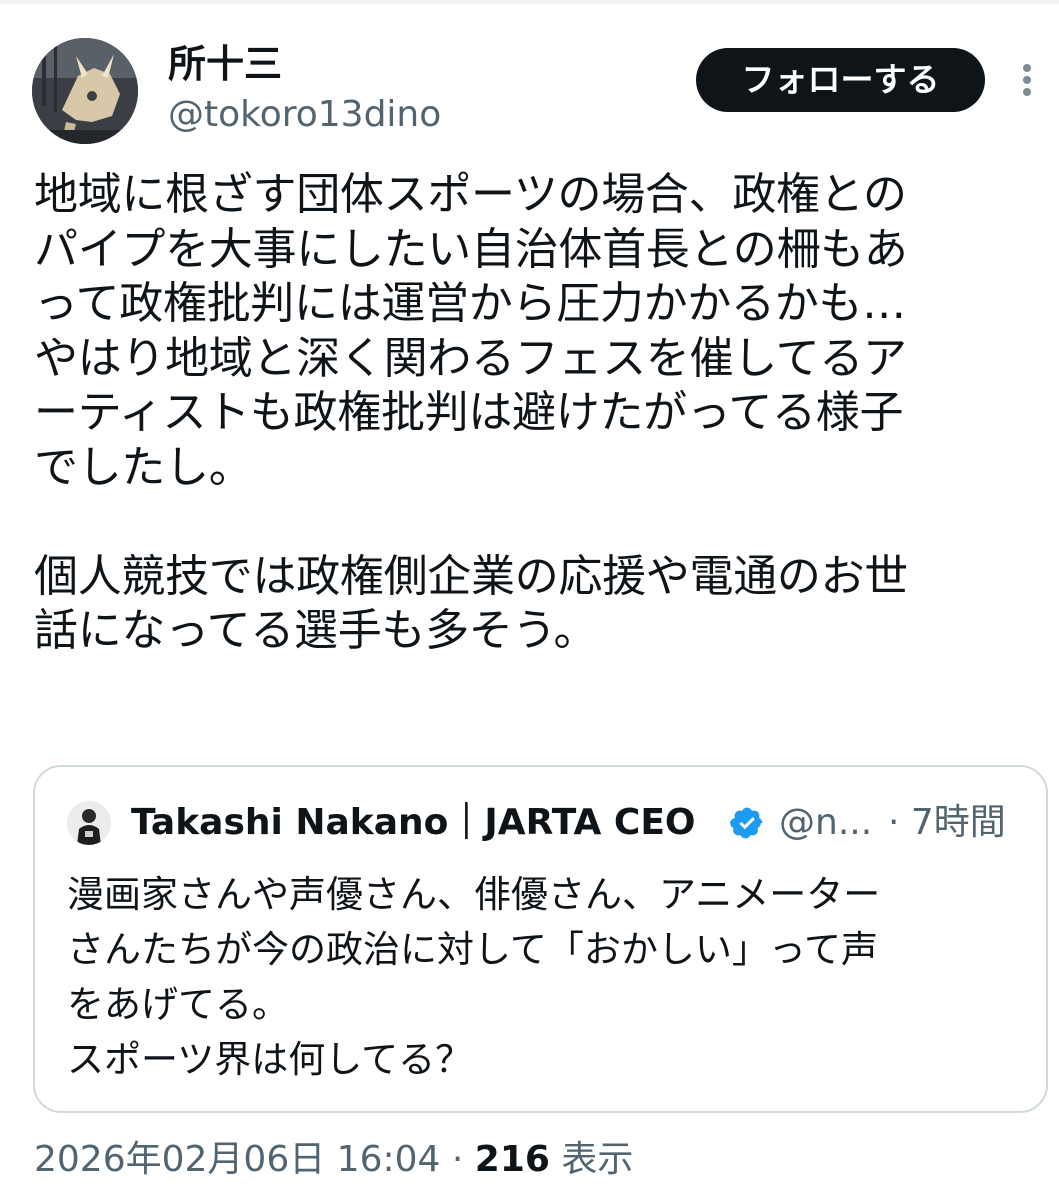 The width and height of the screenshot is (1059, 1204). I want to click on quote-avatar-image, so click(89, 823).